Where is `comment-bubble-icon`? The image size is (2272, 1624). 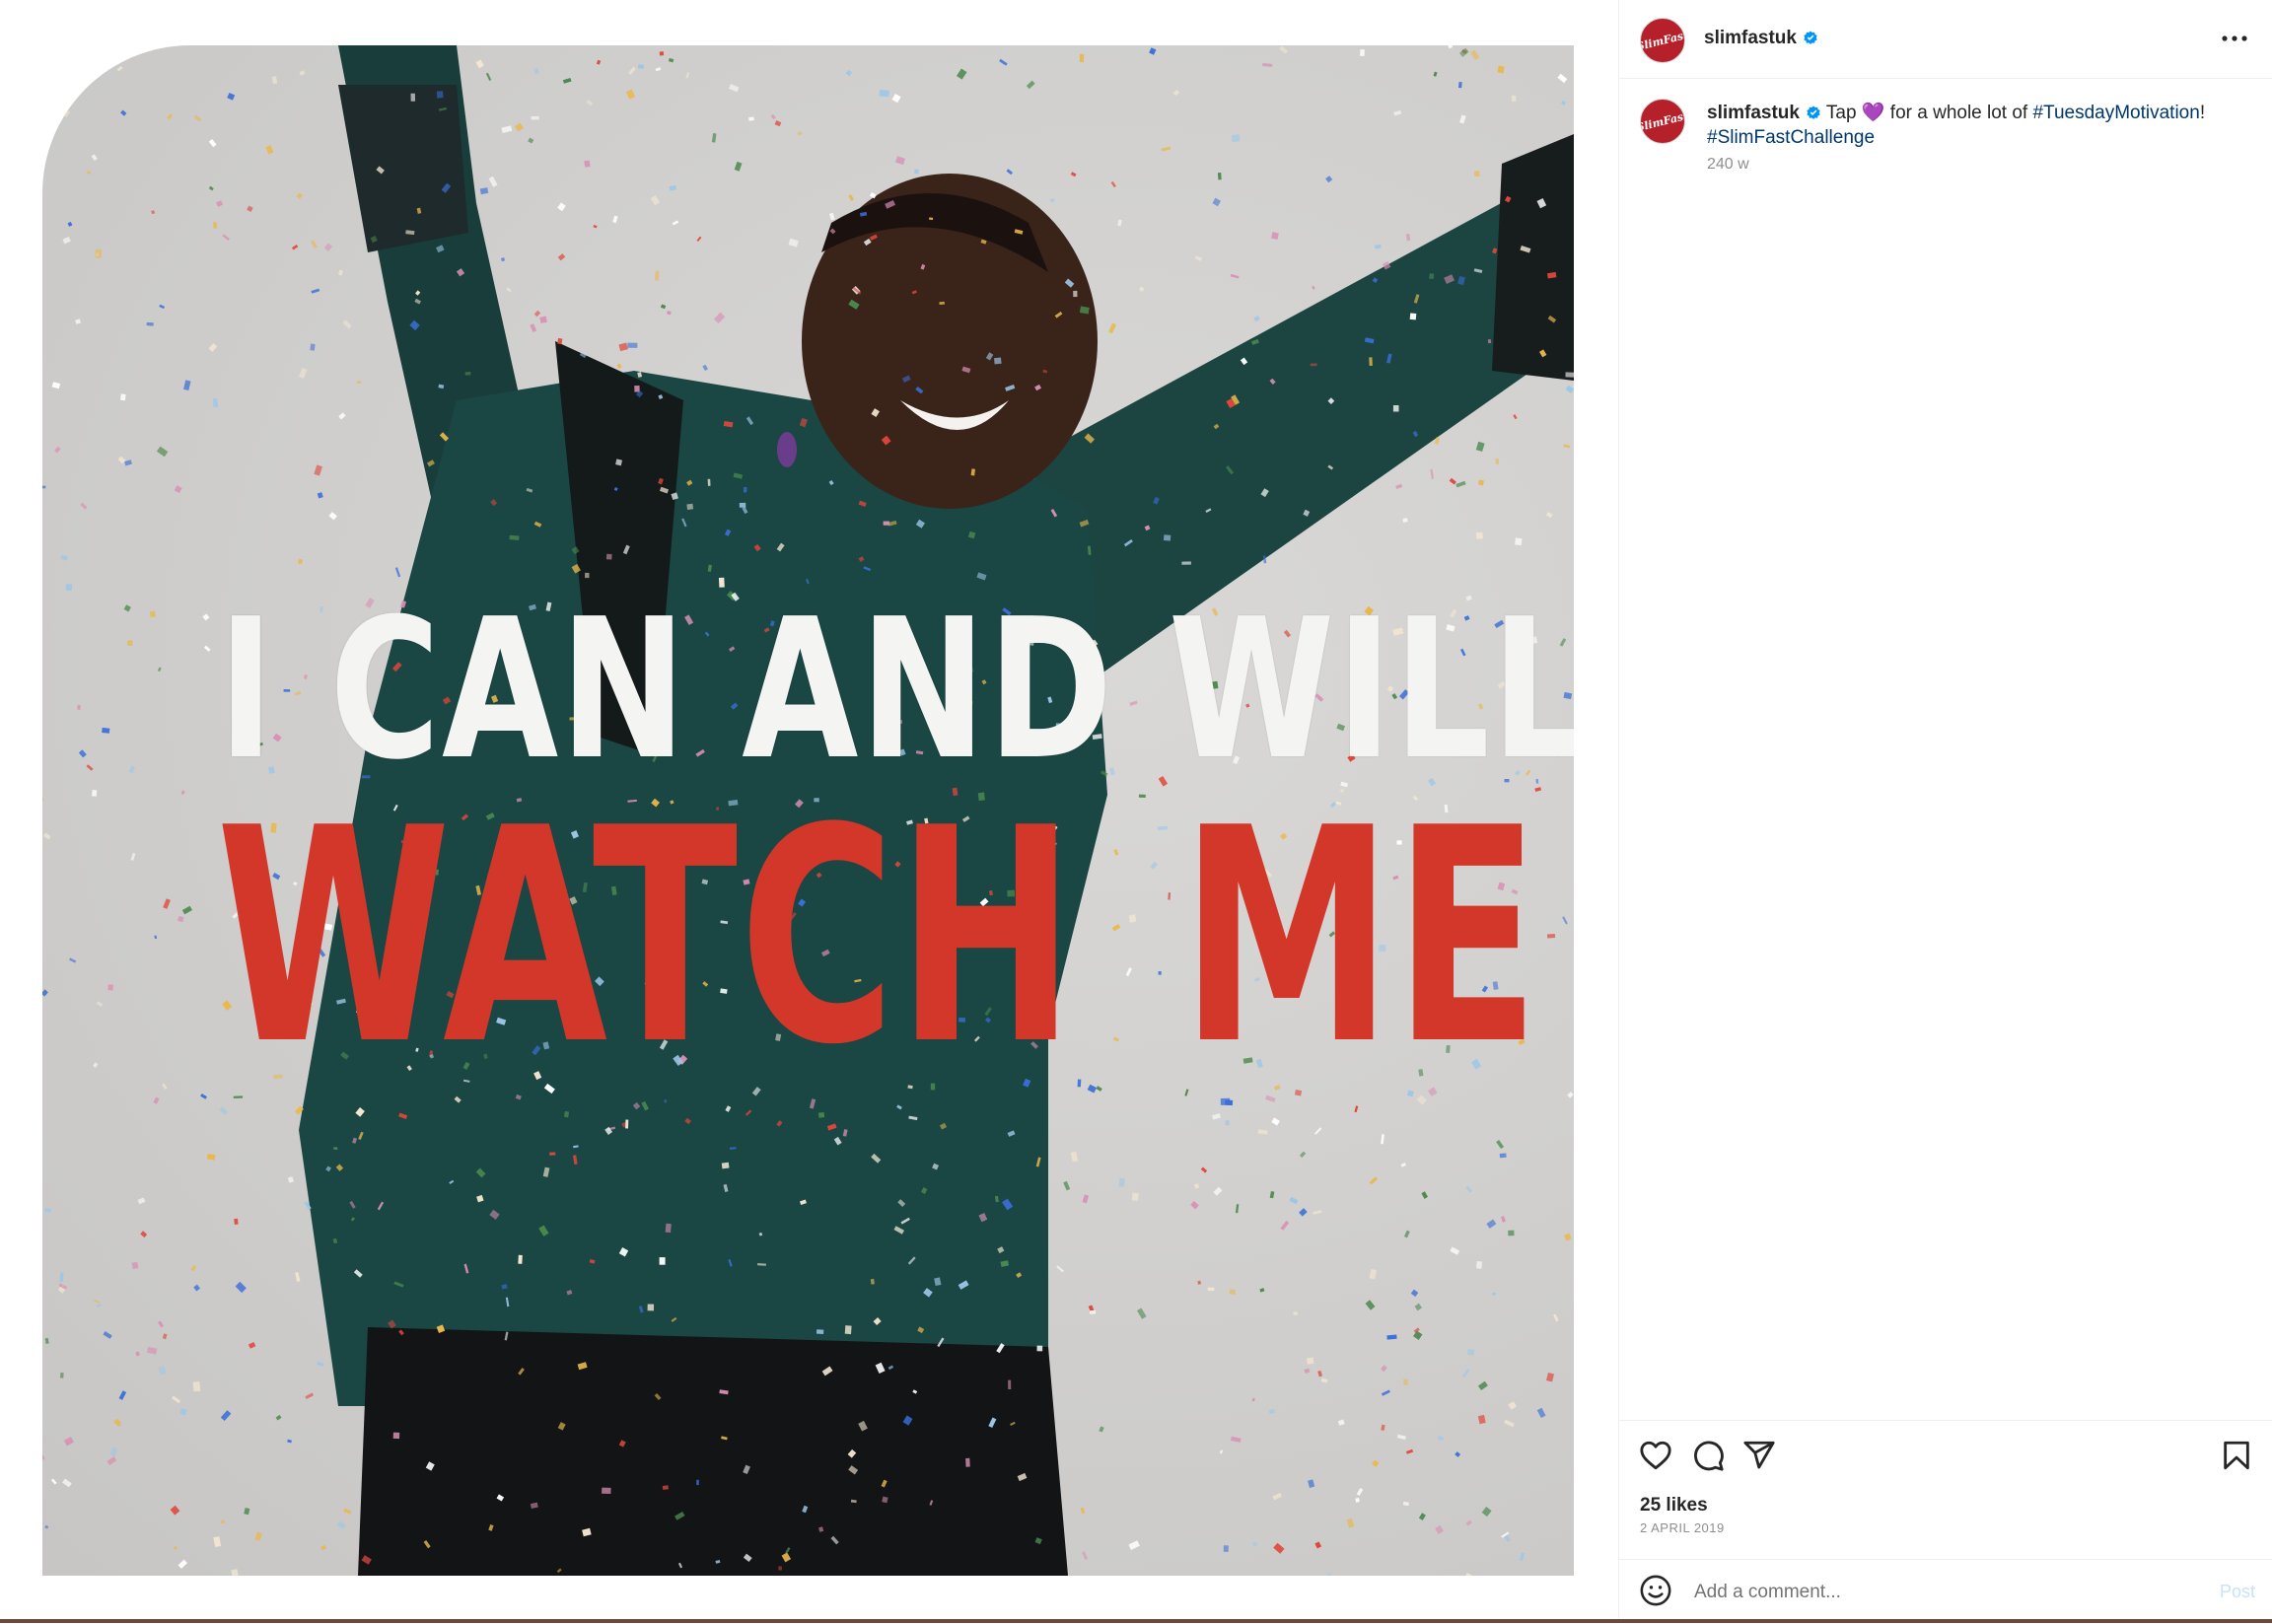 comment-bubble-icon is located at coordinates (1708, 1455).